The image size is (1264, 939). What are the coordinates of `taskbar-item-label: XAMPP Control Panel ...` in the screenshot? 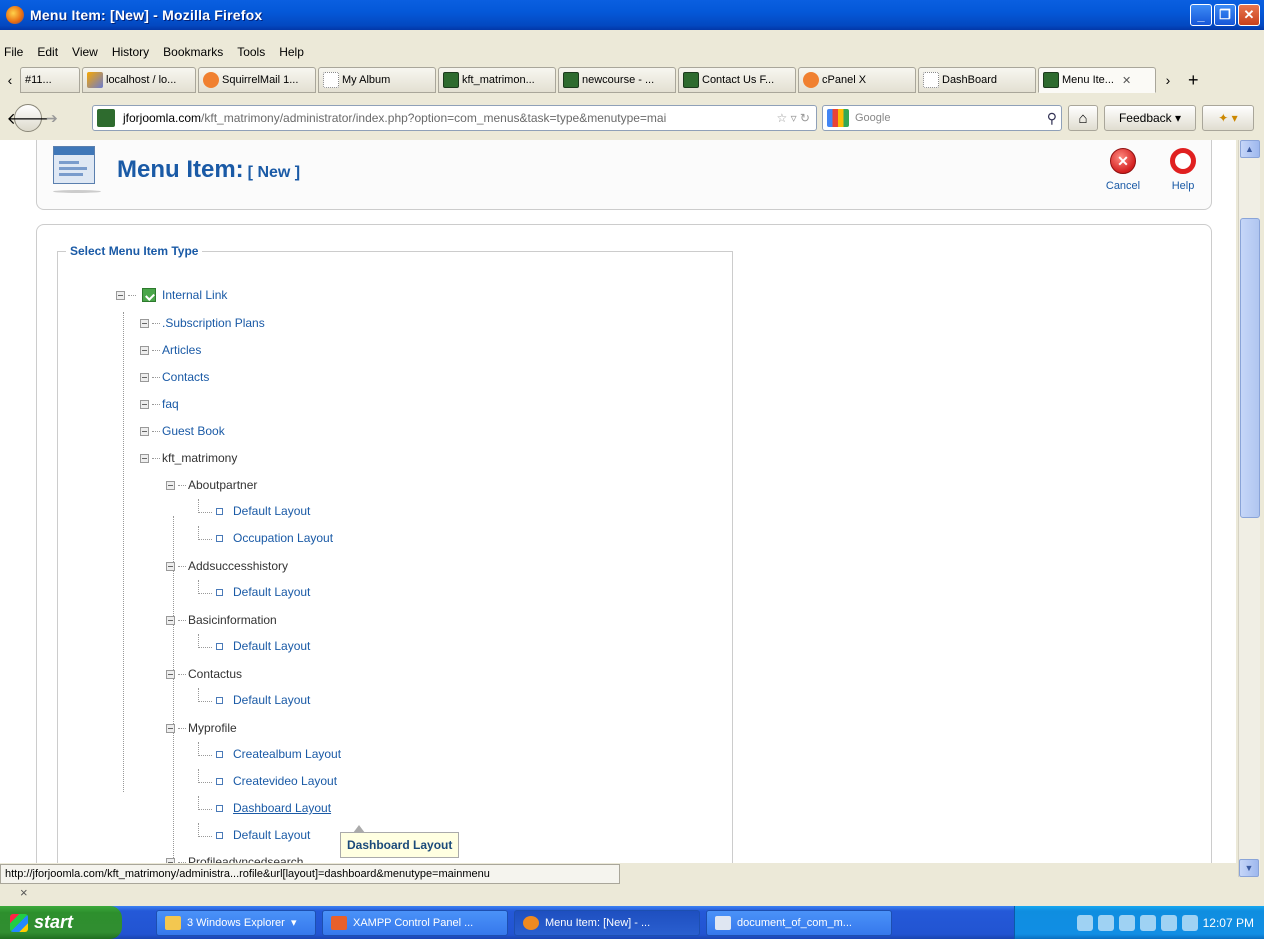 It's located at (413, 922).